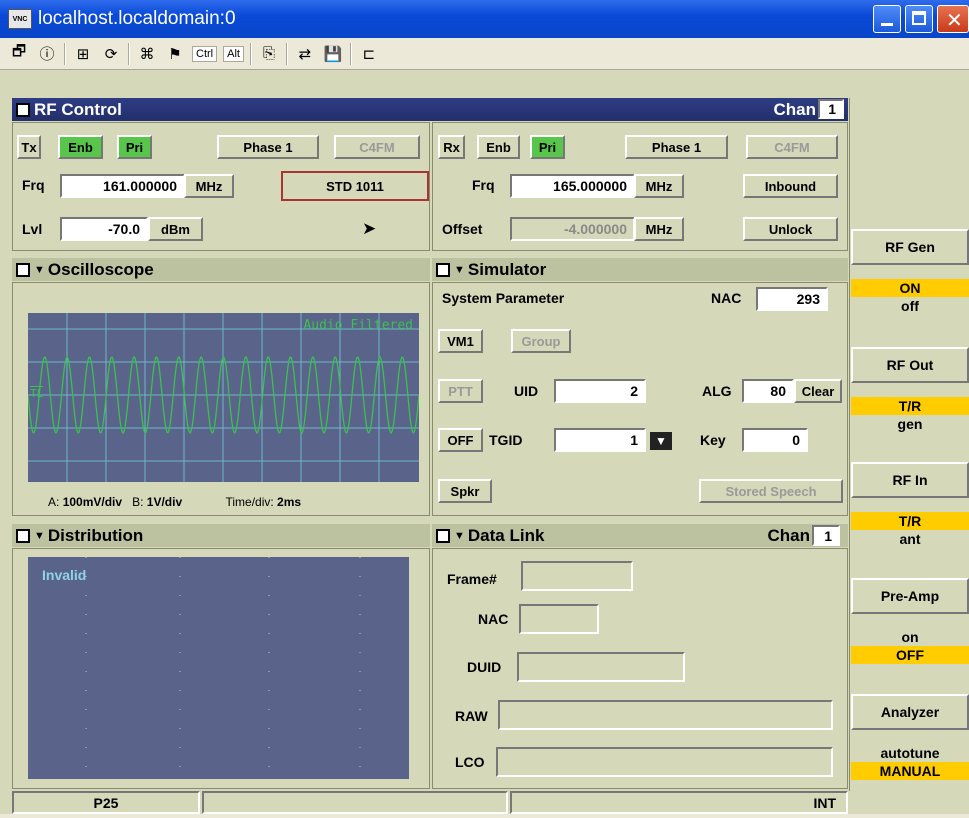 This screenshot has width=969, height=818. I want to click on off-button: OFF, so click(460, 440).